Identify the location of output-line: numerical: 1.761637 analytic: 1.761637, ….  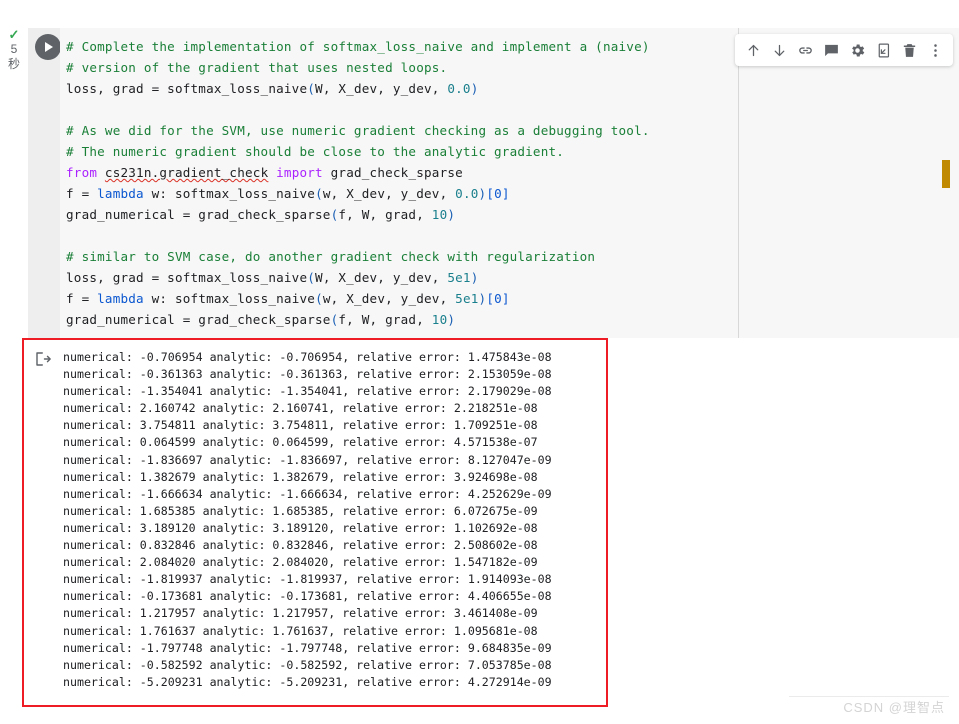
(300, 630).